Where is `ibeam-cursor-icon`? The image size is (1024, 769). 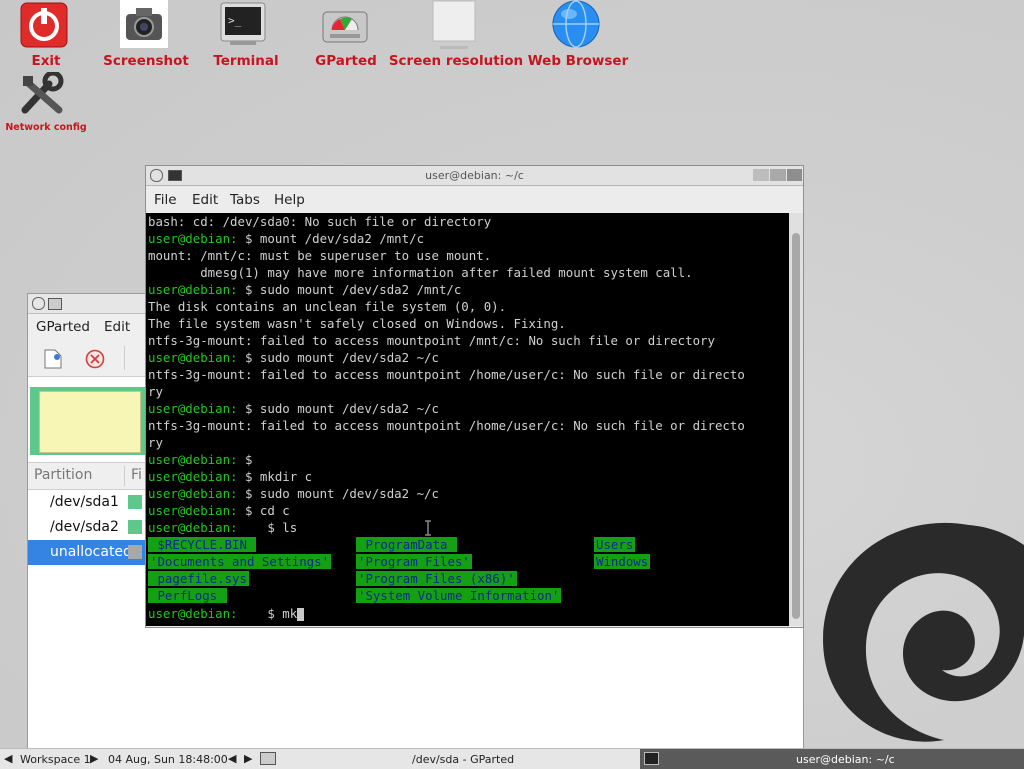
ibeam-cursor-icon is located at coordinates (428, 530).